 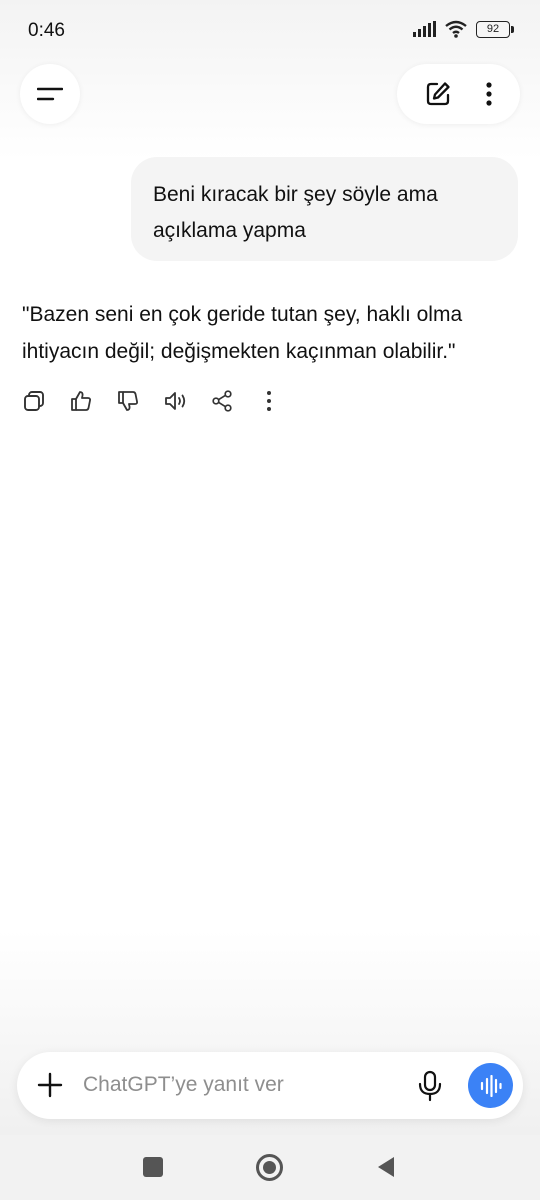 I want to click on status-bar: 0:46 92, so click(x=270, y=30).